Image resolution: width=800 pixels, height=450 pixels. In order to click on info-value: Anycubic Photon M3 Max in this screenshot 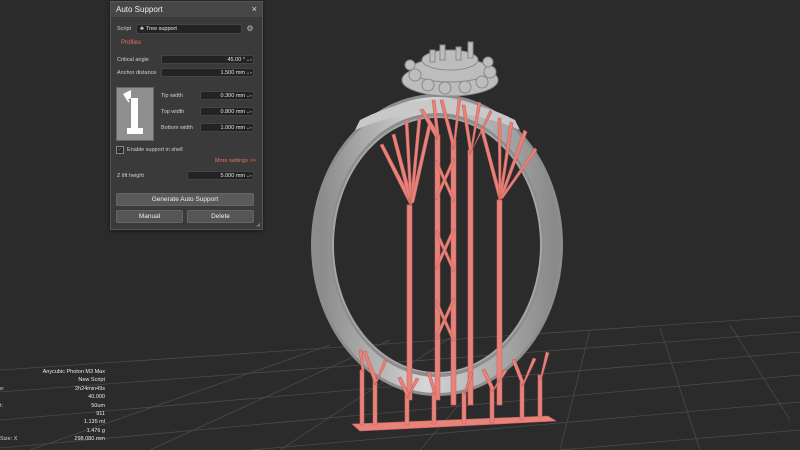, I will do `click(73, 372)`.